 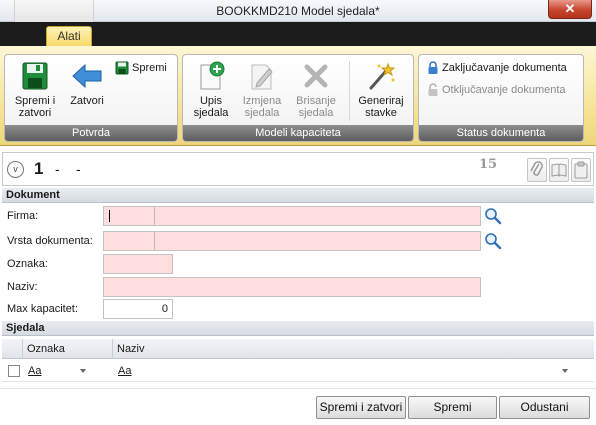 I want to click on text-cursor, so click(x=109, y=216).